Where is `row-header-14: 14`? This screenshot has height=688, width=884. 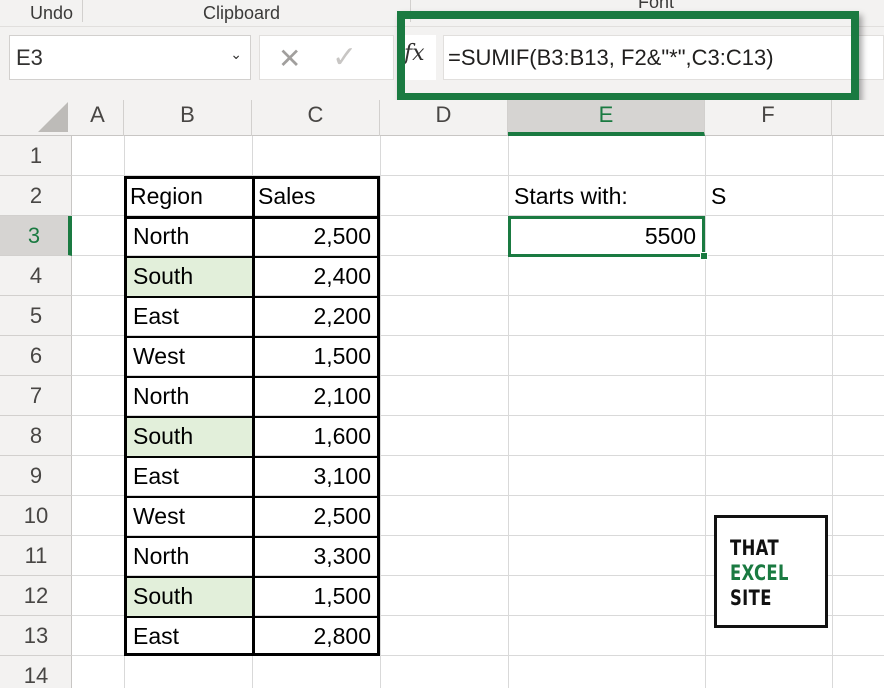
row-header-14: 14 is located at coordinates (36, 672).